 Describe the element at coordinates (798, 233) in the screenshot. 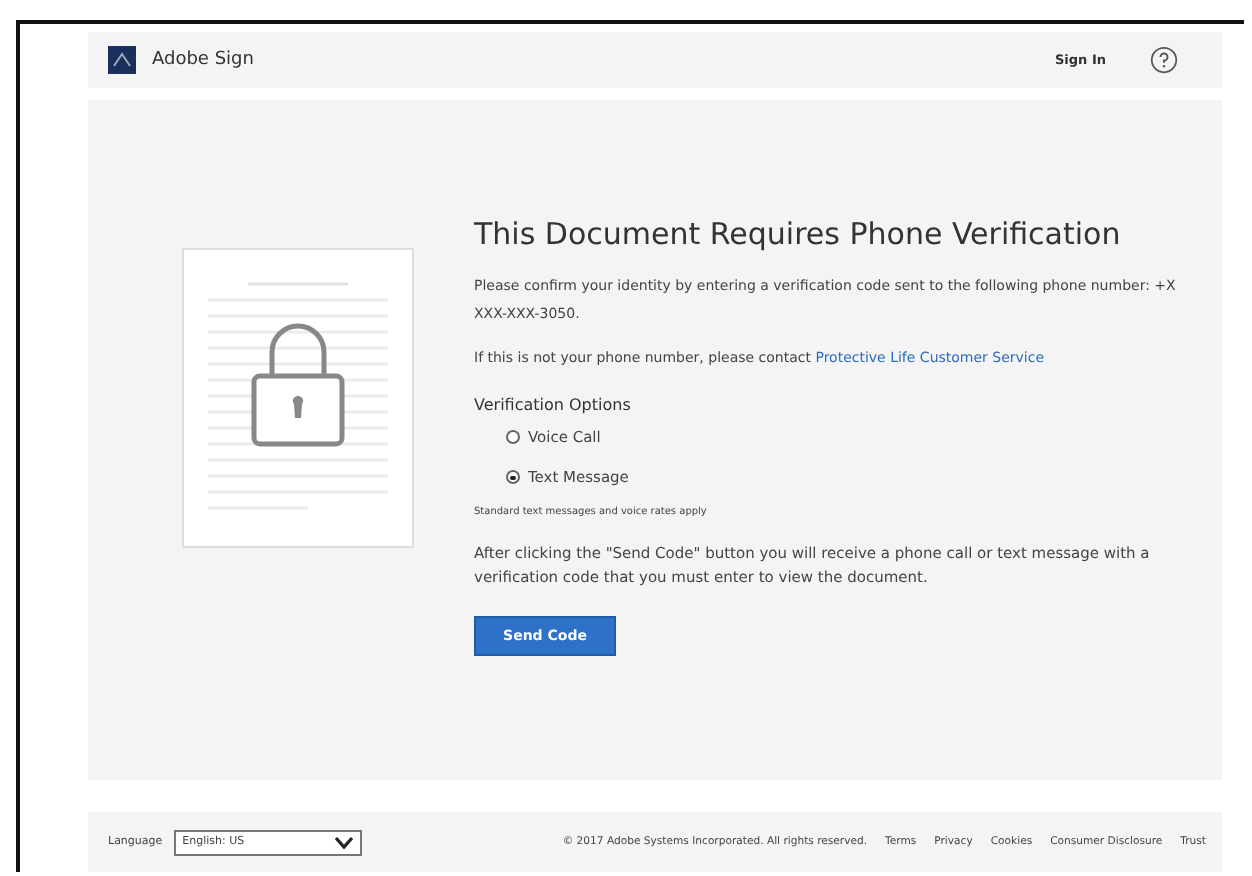

I see `page-title: This Document Requires Phone Verification` at that location.